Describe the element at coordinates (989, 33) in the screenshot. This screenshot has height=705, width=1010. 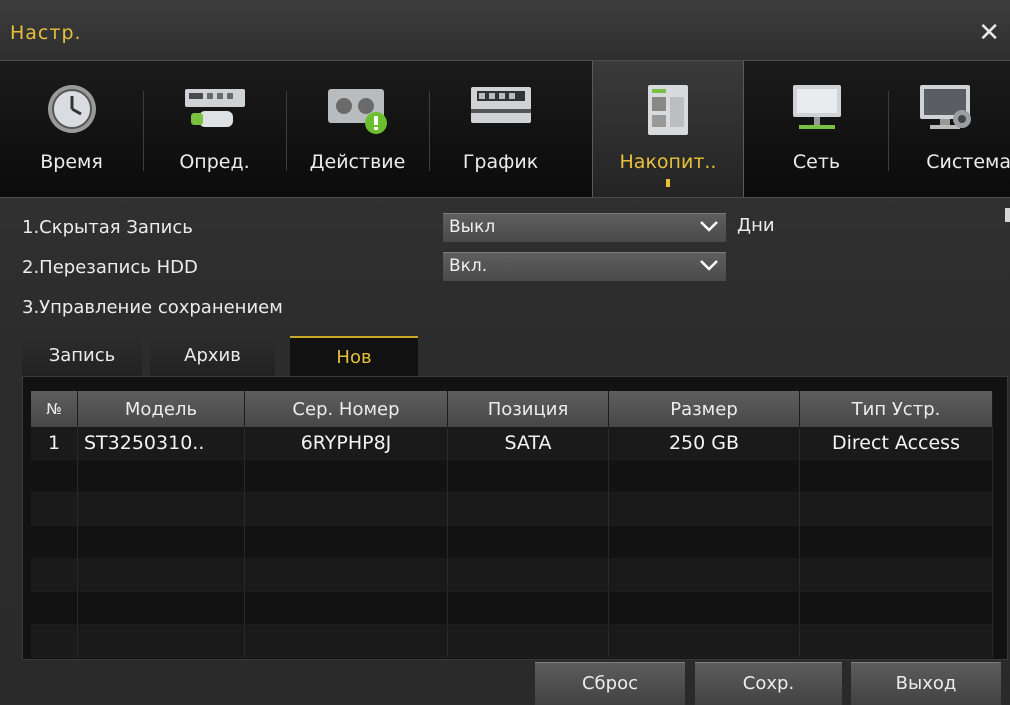
I see `close-icon: ✕` at that location.